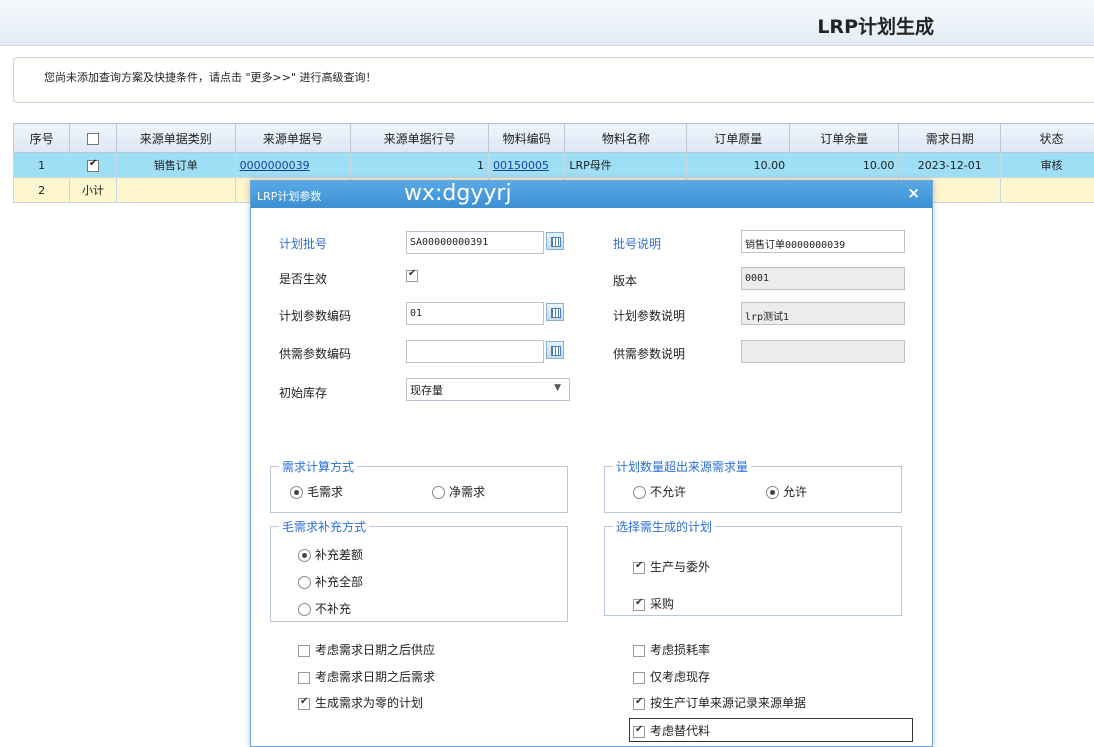  What do you see at coordinates (420, 138) in the screenshot?
I see `col-line-no: 来源单据行号` at bounding box center [420, 138].